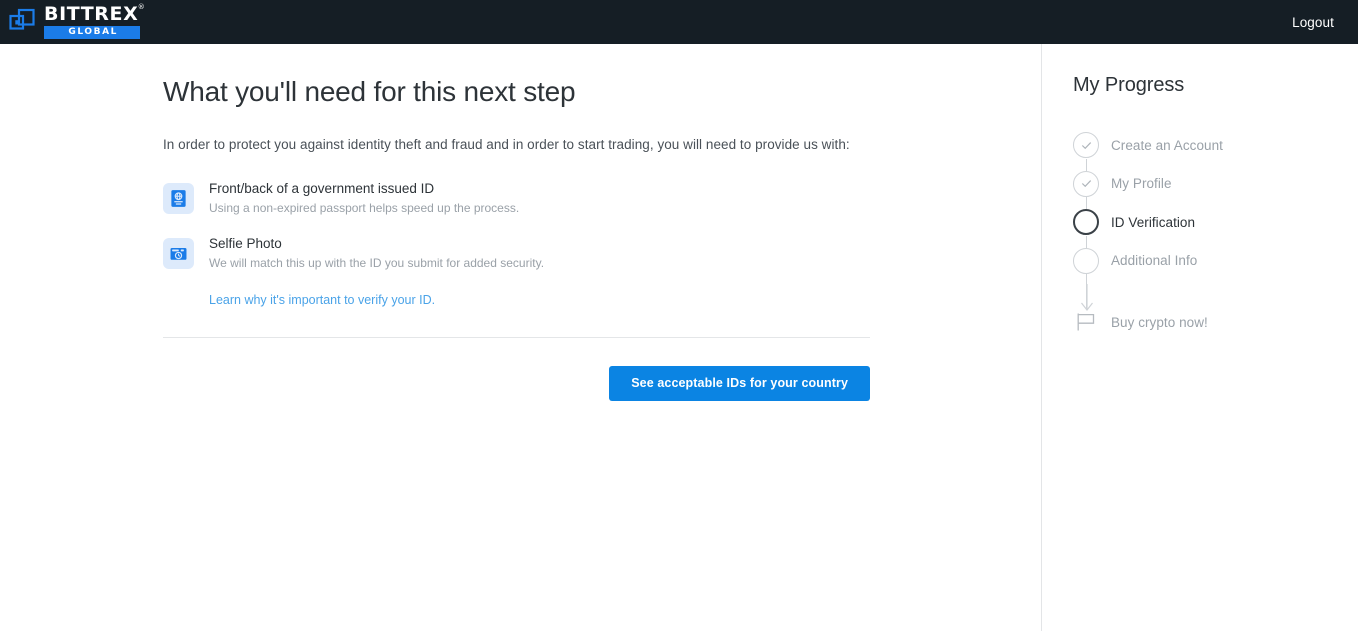 The width and height of the screenshot is (1358, 631). What do you see at coordinates (679, 22) in the screenshot?
I see `app-header: BITTREX ® GLOBAL Logout` at bounding box center [679, 22].